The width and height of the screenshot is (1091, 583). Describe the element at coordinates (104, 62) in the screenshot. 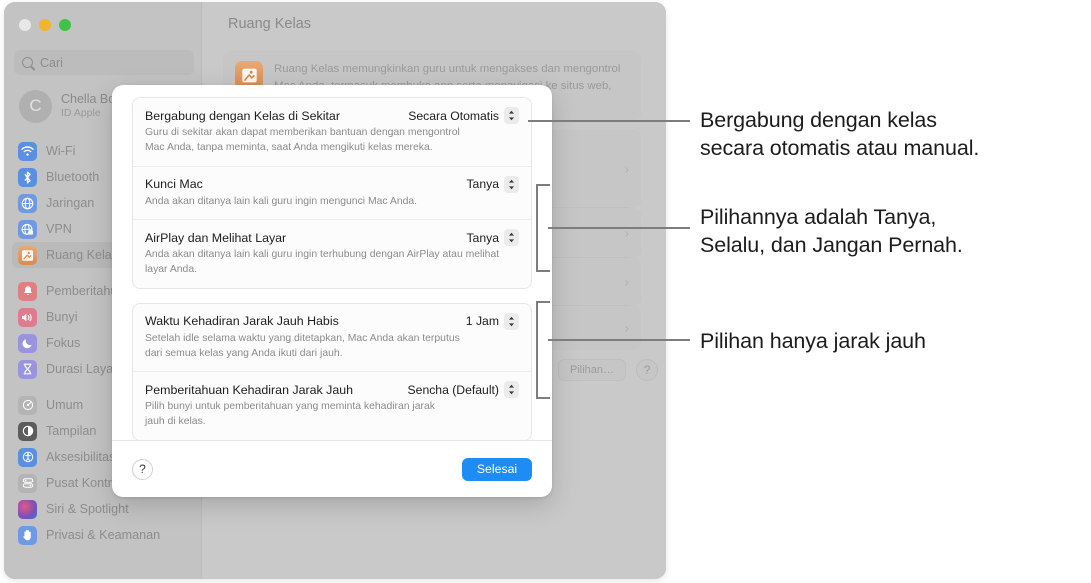

I see `search-input: Cari` at that location.